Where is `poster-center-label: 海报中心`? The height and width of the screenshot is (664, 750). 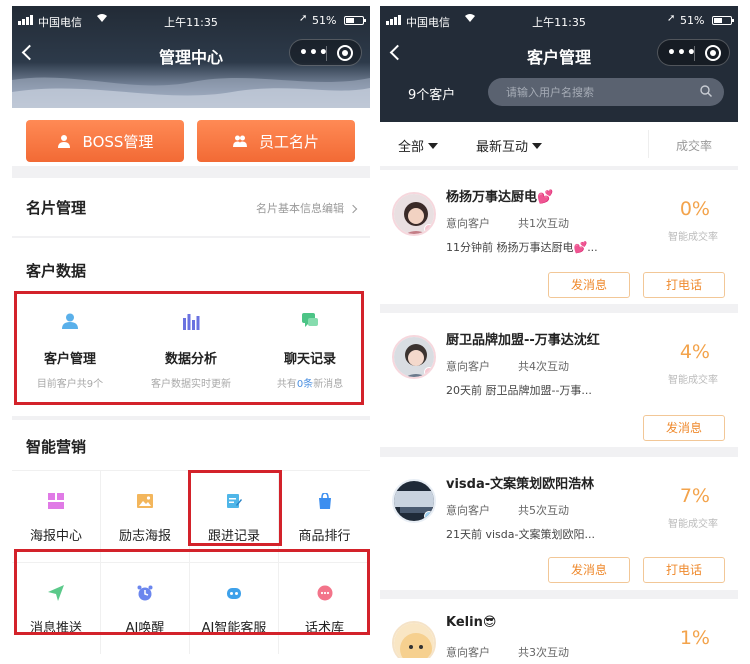
poster-center-label: 海报中心 is located at coordinates (55, 536).